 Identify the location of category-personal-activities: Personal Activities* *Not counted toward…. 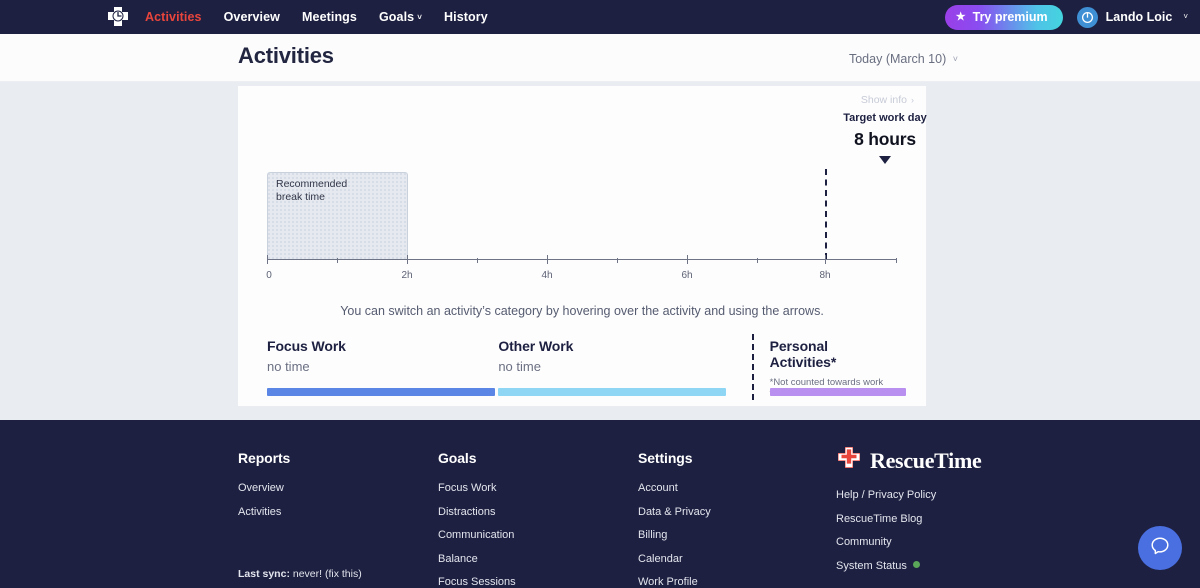
(837, 368).